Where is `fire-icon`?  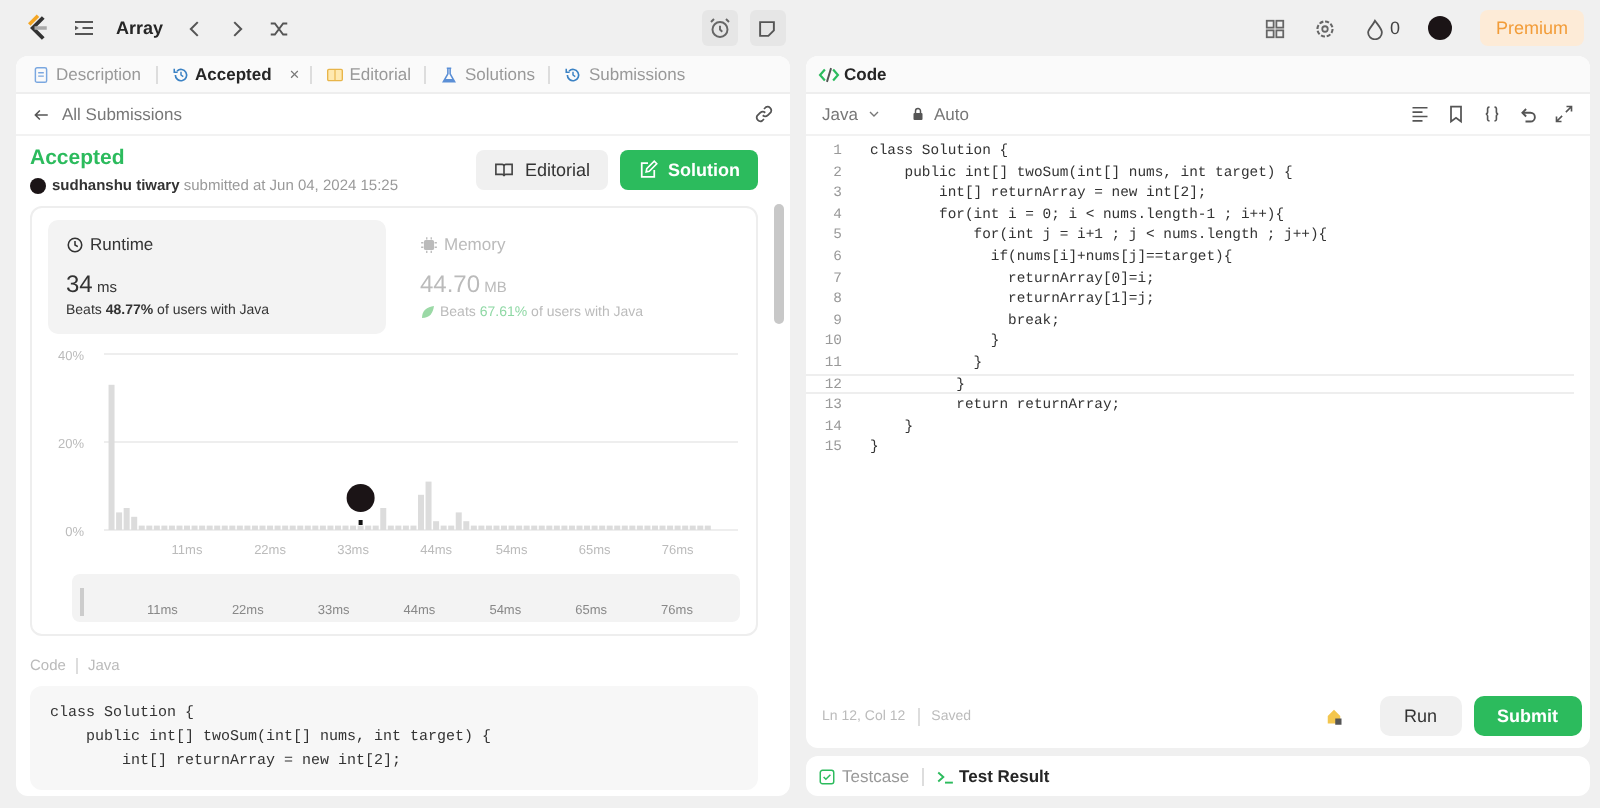 fire-icon is located at coordinates (1374, 28).